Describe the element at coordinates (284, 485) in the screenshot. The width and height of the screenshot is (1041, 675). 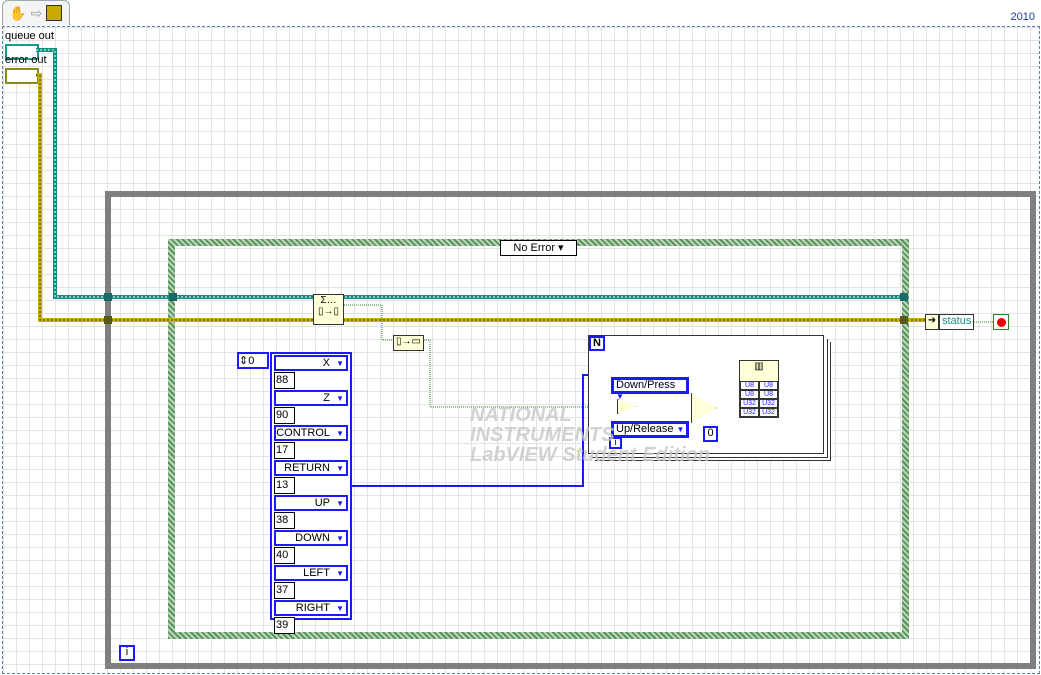
I see `key-code: 13` at that location.